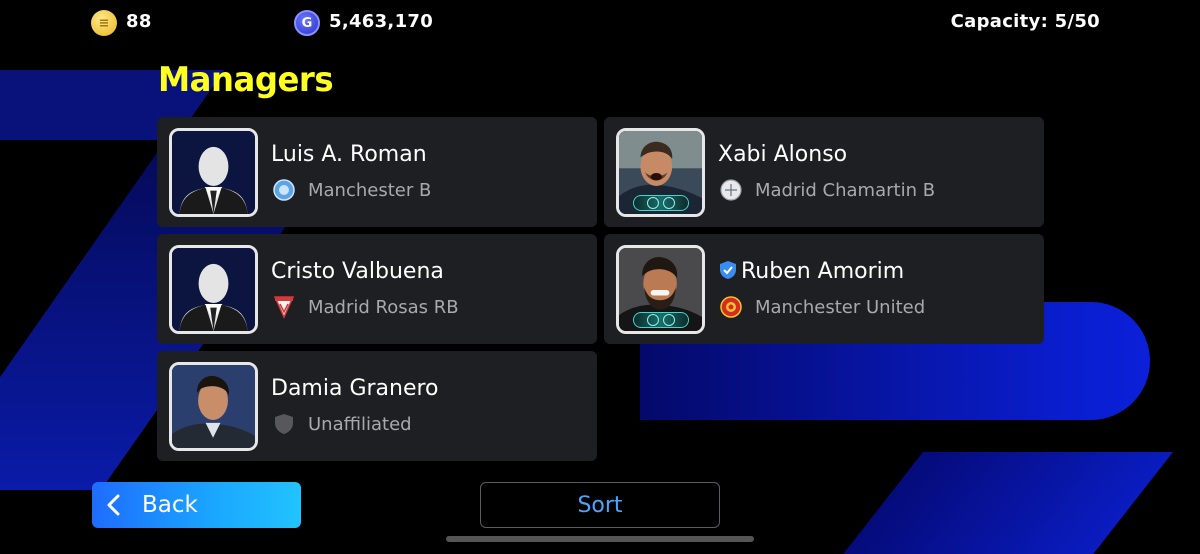  What do you see at coordinates (284, 190) in the screenshot?
I see `manchester-b-crest-icon` at bounding box center [284, 190].